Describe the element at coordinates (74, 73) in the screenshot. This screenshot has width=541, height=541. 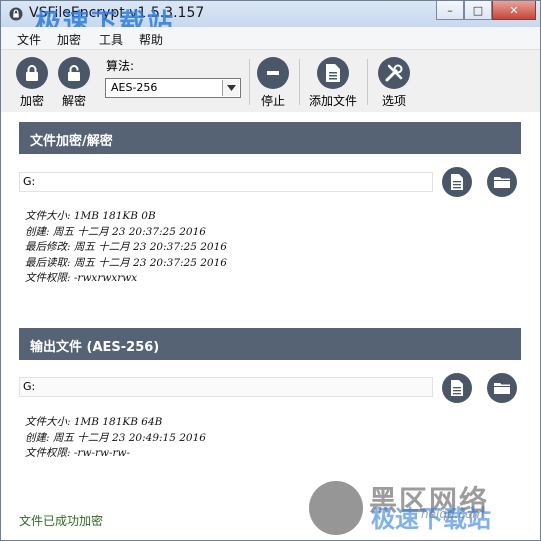
I see `lock-open-icon` at that location.